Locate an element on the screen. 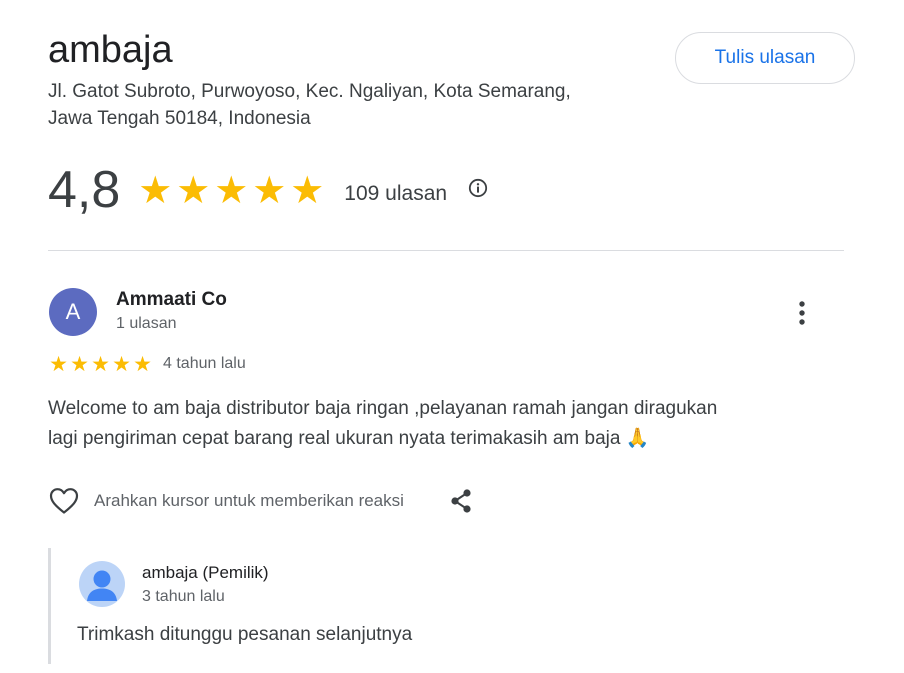 This screenshot has height=673, width=904. owner-name: ambaja (Pemilik) is located at coordinates (205, 572).